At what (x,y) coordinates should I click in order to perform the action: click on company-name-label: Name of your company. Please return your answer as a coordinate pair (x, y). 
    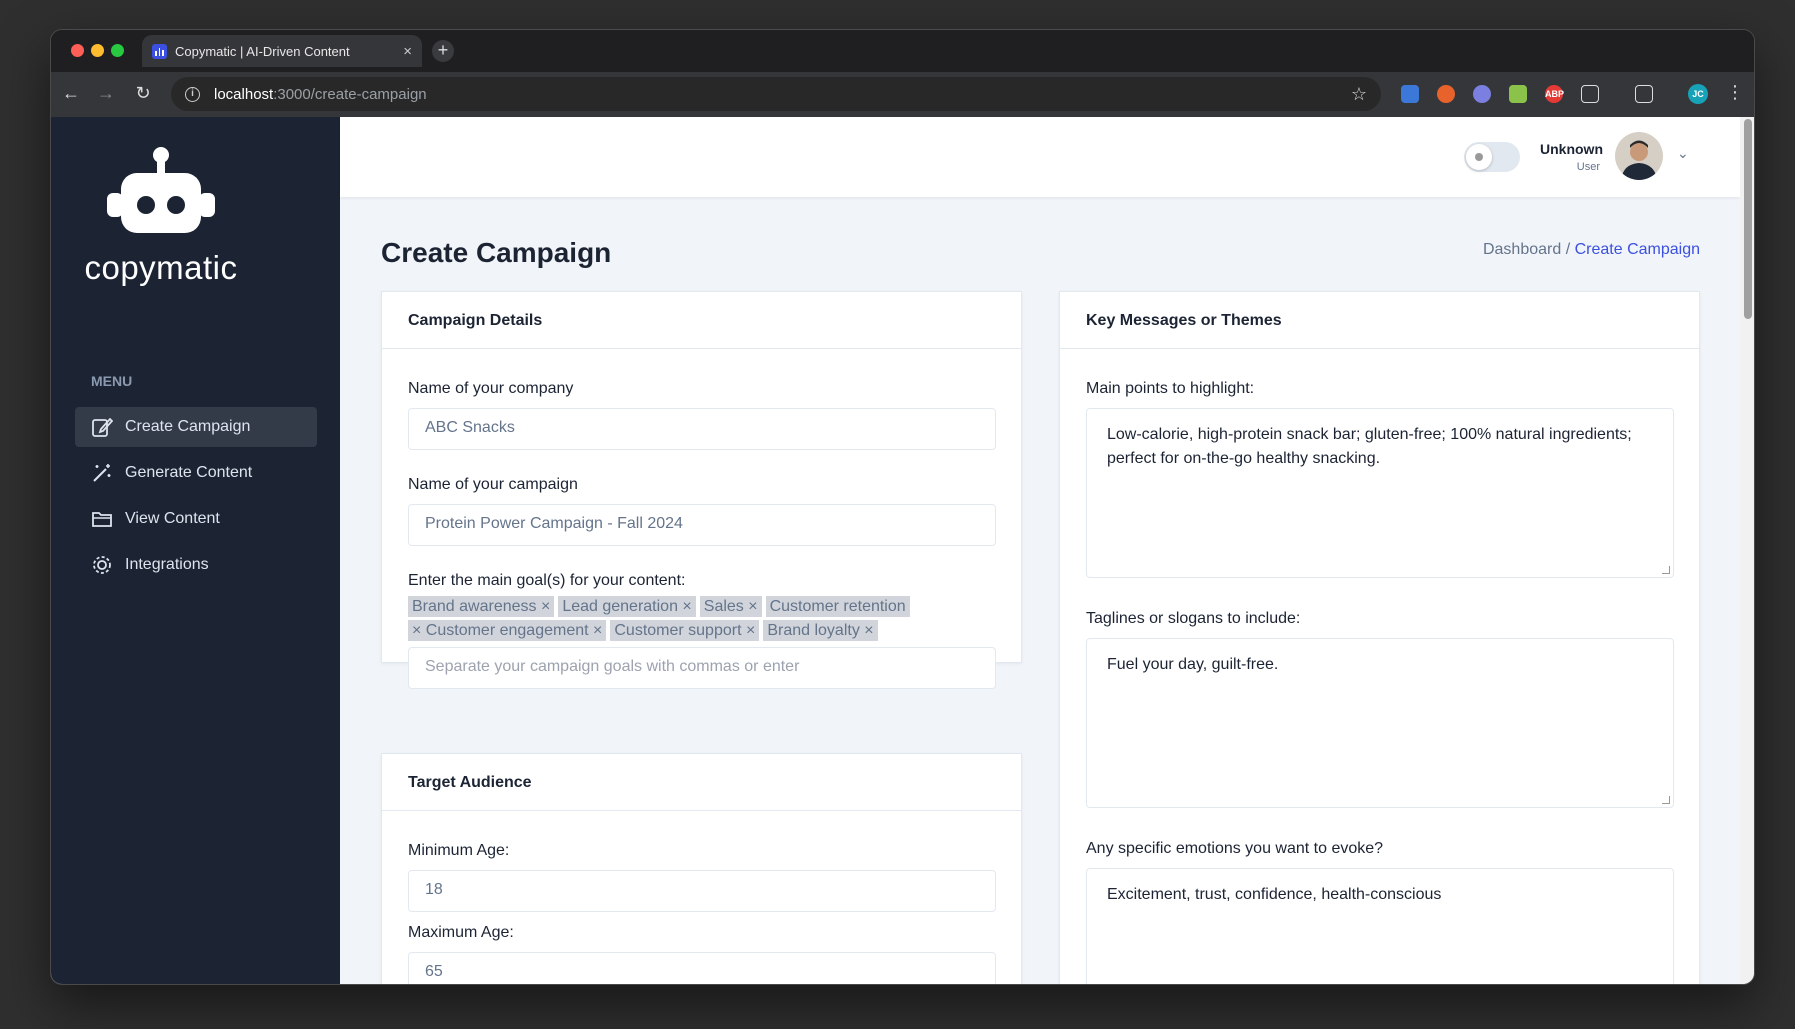
    Looking at the image, I should click on (491, 388).